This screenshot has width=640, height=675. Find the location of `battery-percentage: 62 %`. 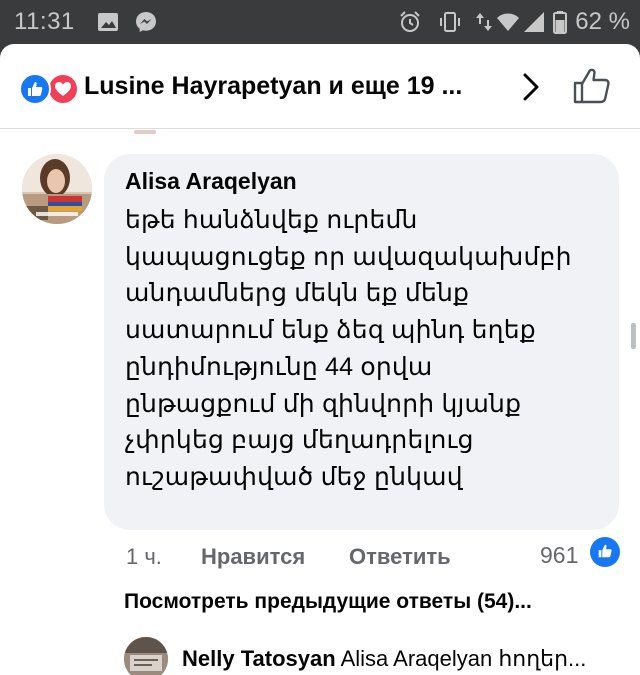

battery-percentage: 62 % is located at coordinates (602, 21).